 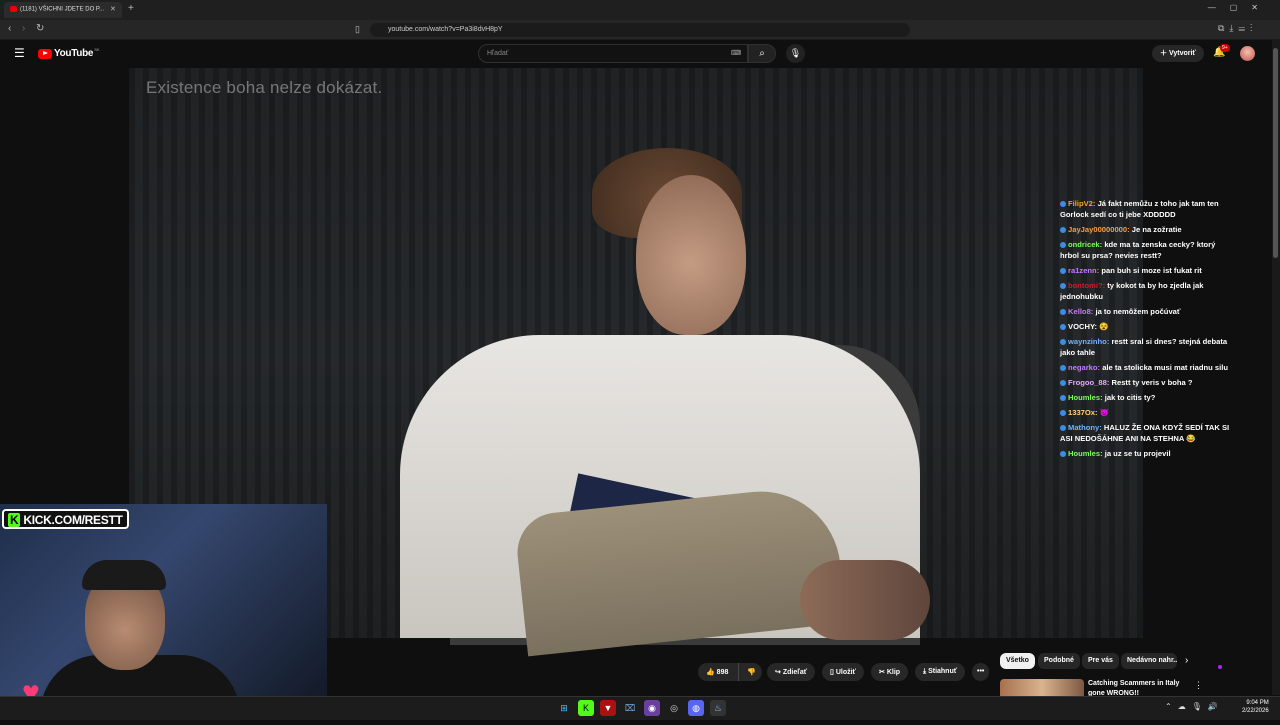 I want to click on download-button: ⤓ Stiahnuť, so click(x=940, y=672).